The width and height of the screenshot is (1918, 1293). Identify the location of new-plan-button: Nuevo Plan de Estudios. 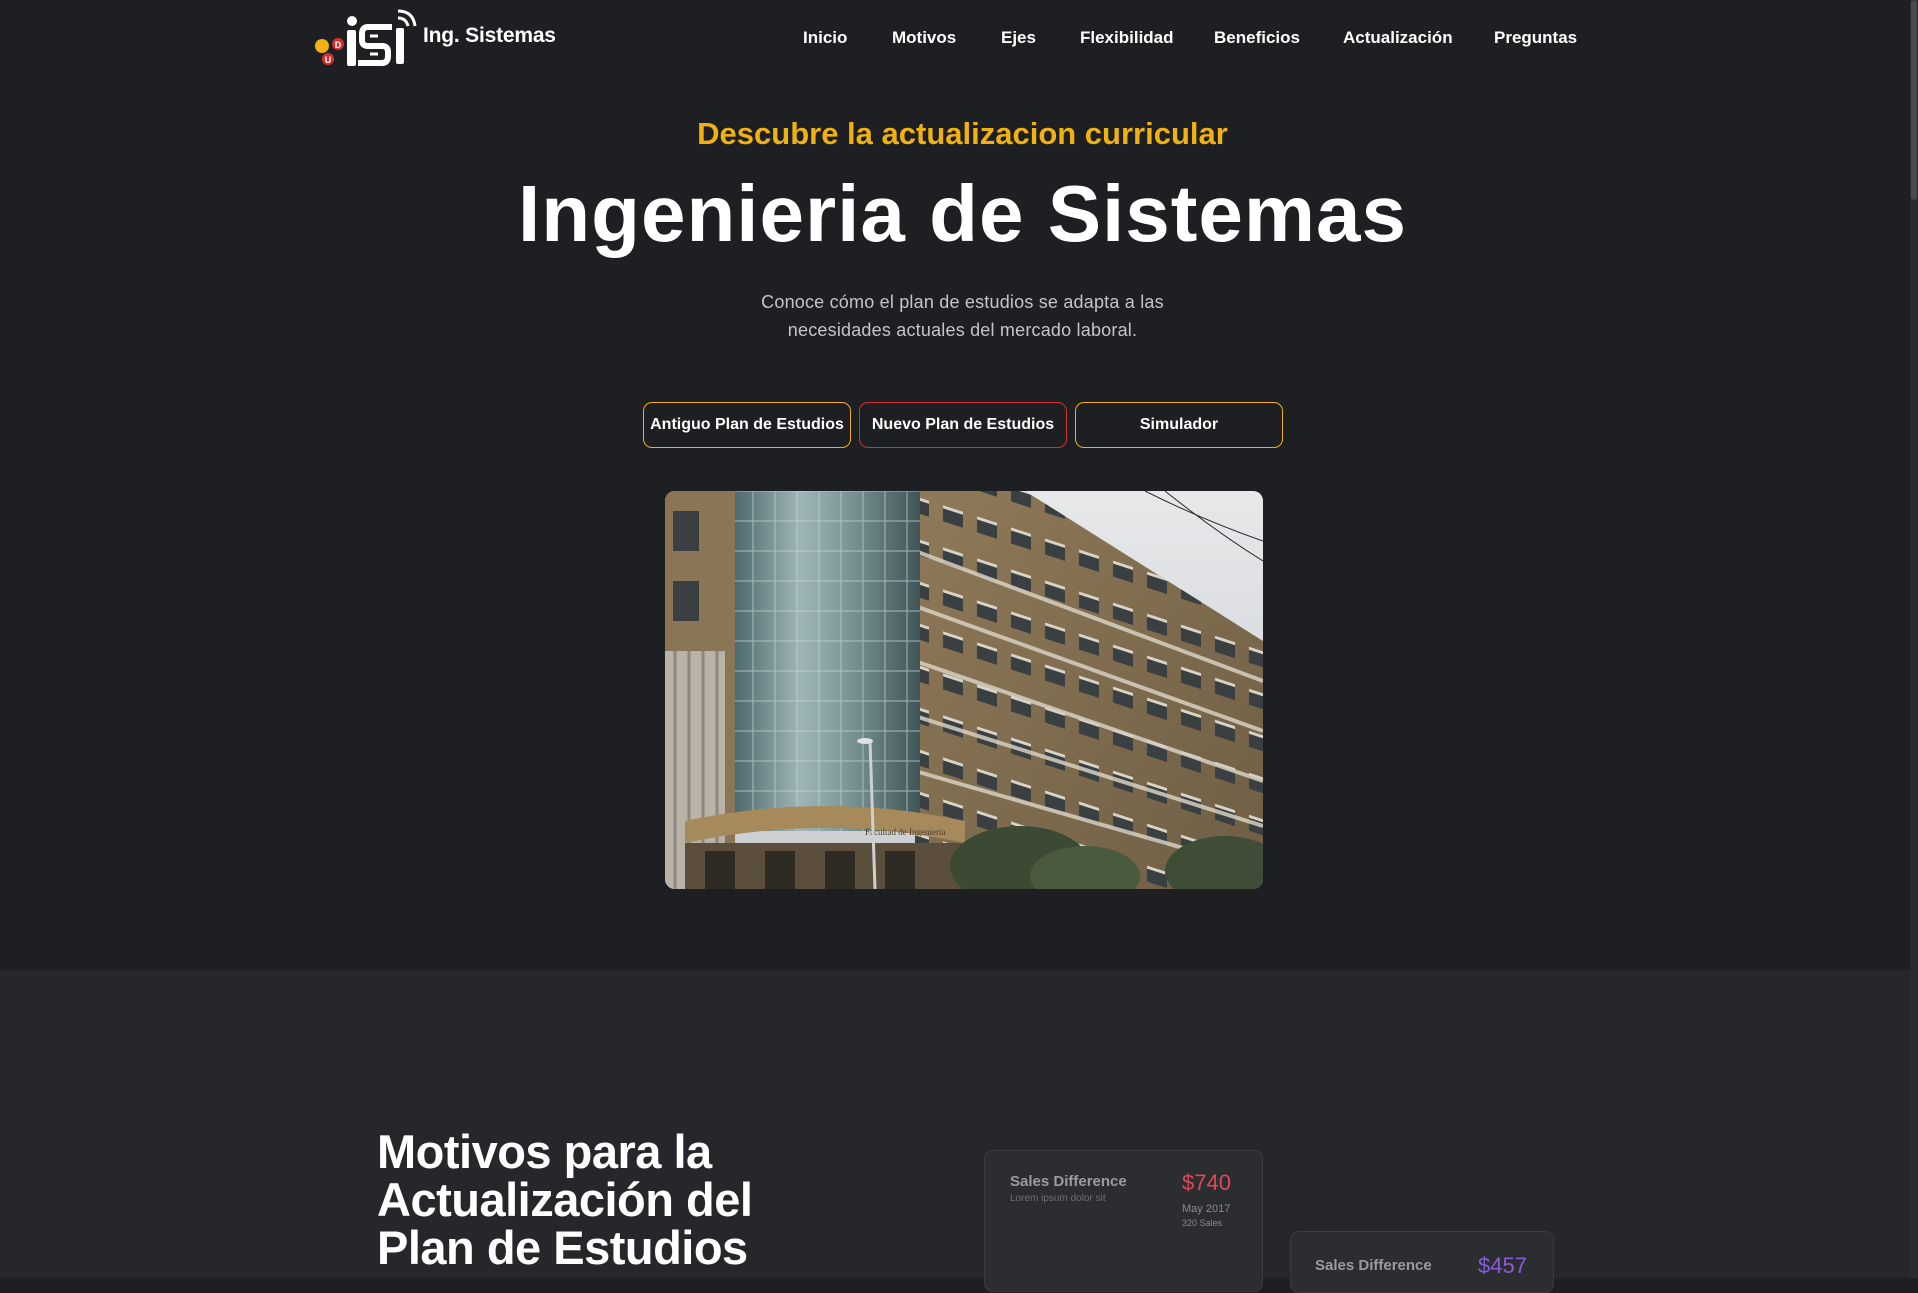
(963, 425).